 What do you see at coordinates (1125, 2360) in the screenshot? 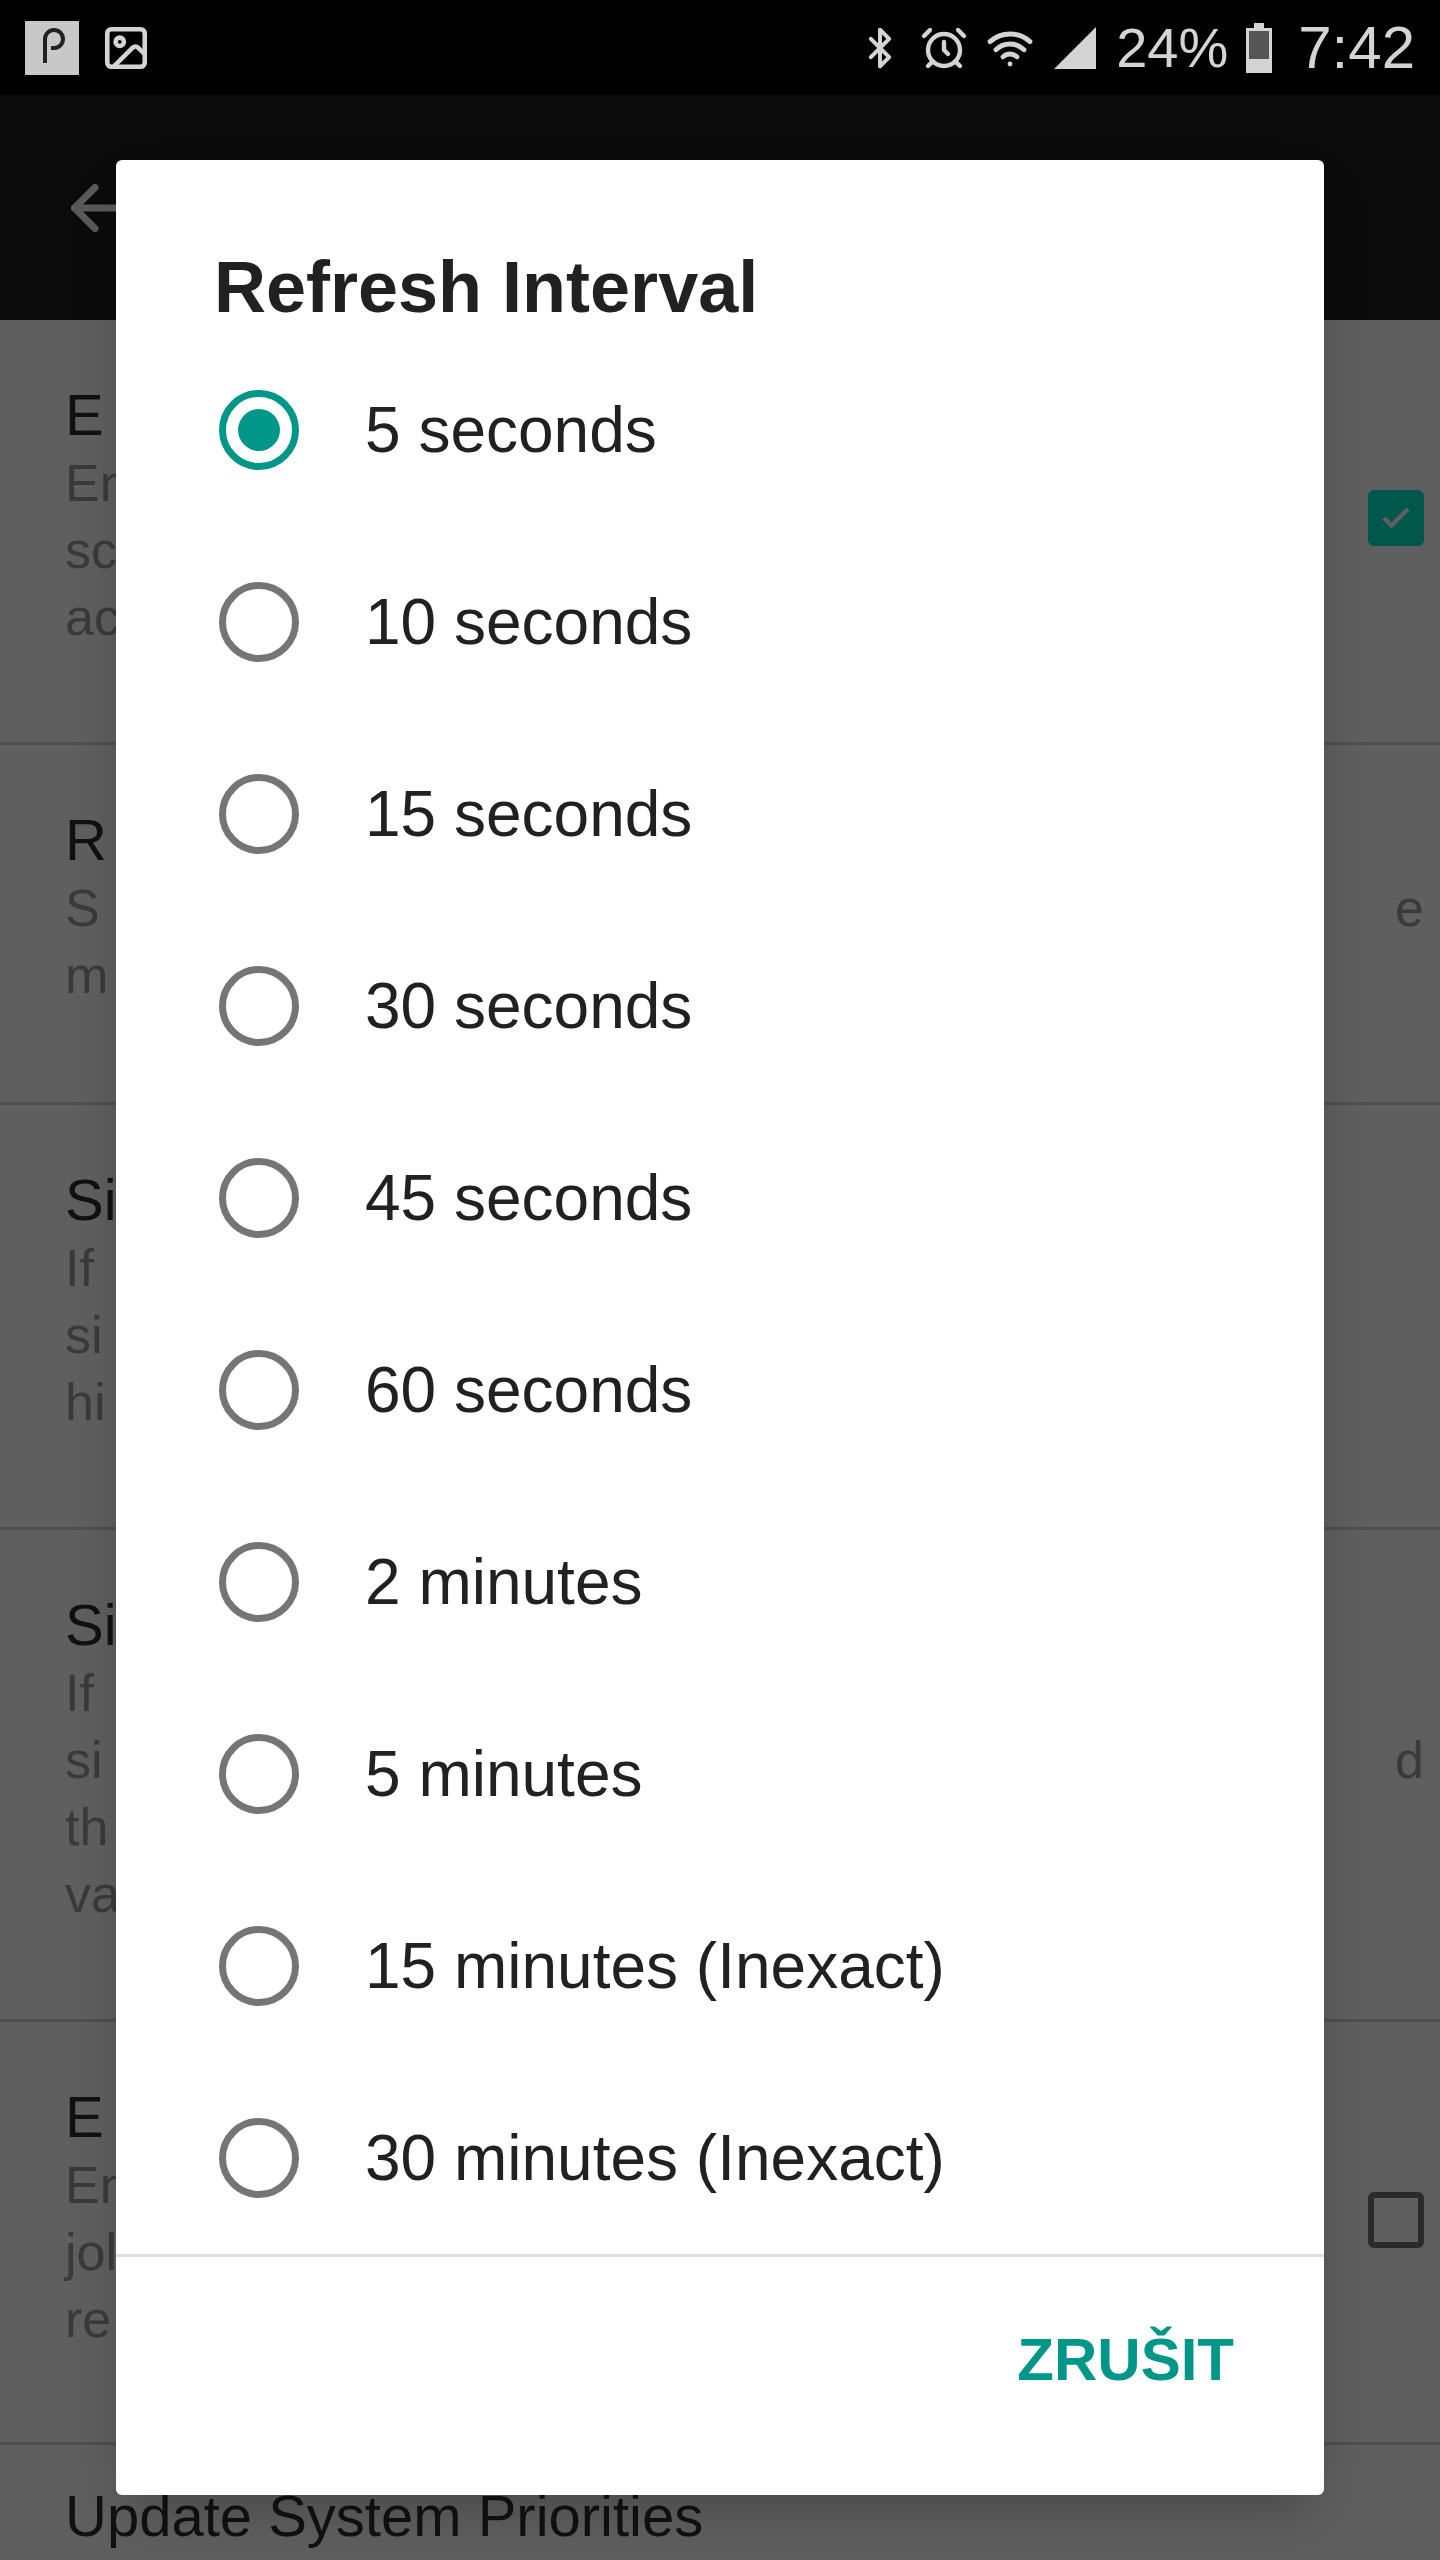
I see `cancel-button: ZRUŠIT` at bounding box center [1125, 2360].